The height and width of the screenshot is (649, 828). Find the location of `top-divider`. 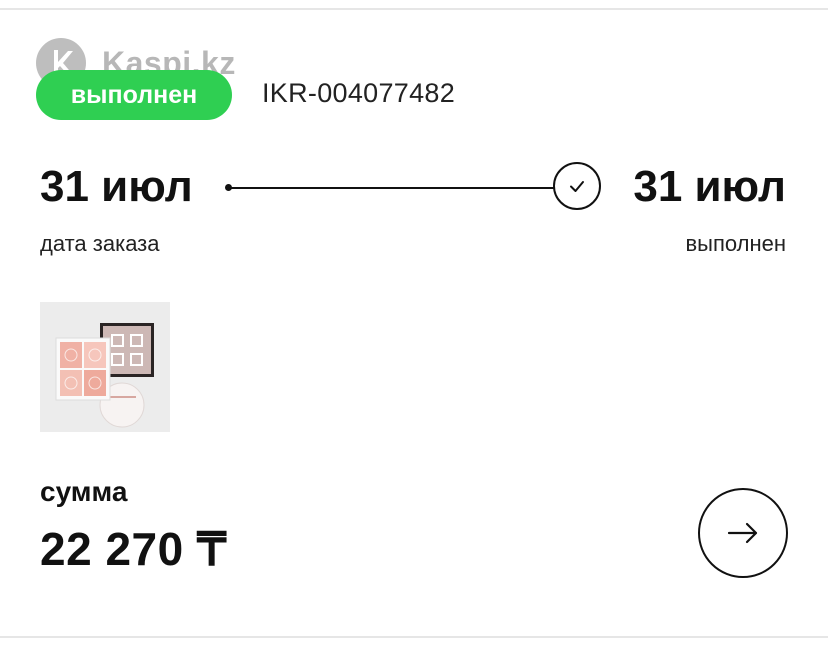

top-divider is located at coordinates (414, 9).